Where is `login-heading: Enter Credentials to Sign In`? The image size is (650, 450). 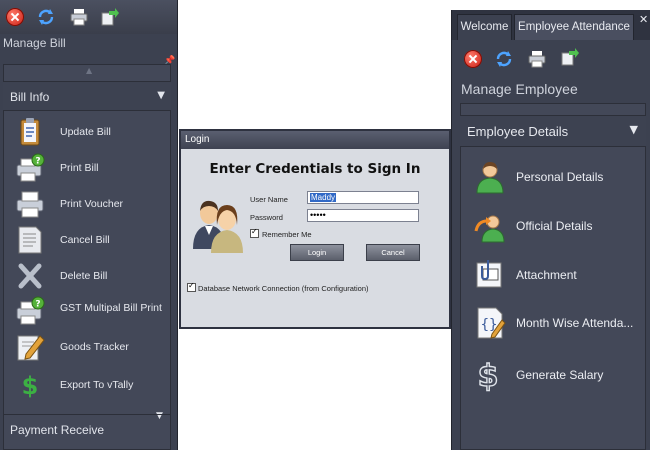
login-heading: Enter Credentials to Sign In is located at coordinates (315, 169).